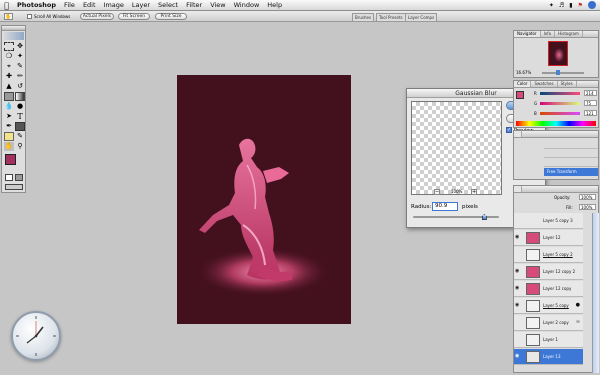  I want to click on layer-row: Layer 1, so click(548, 340).